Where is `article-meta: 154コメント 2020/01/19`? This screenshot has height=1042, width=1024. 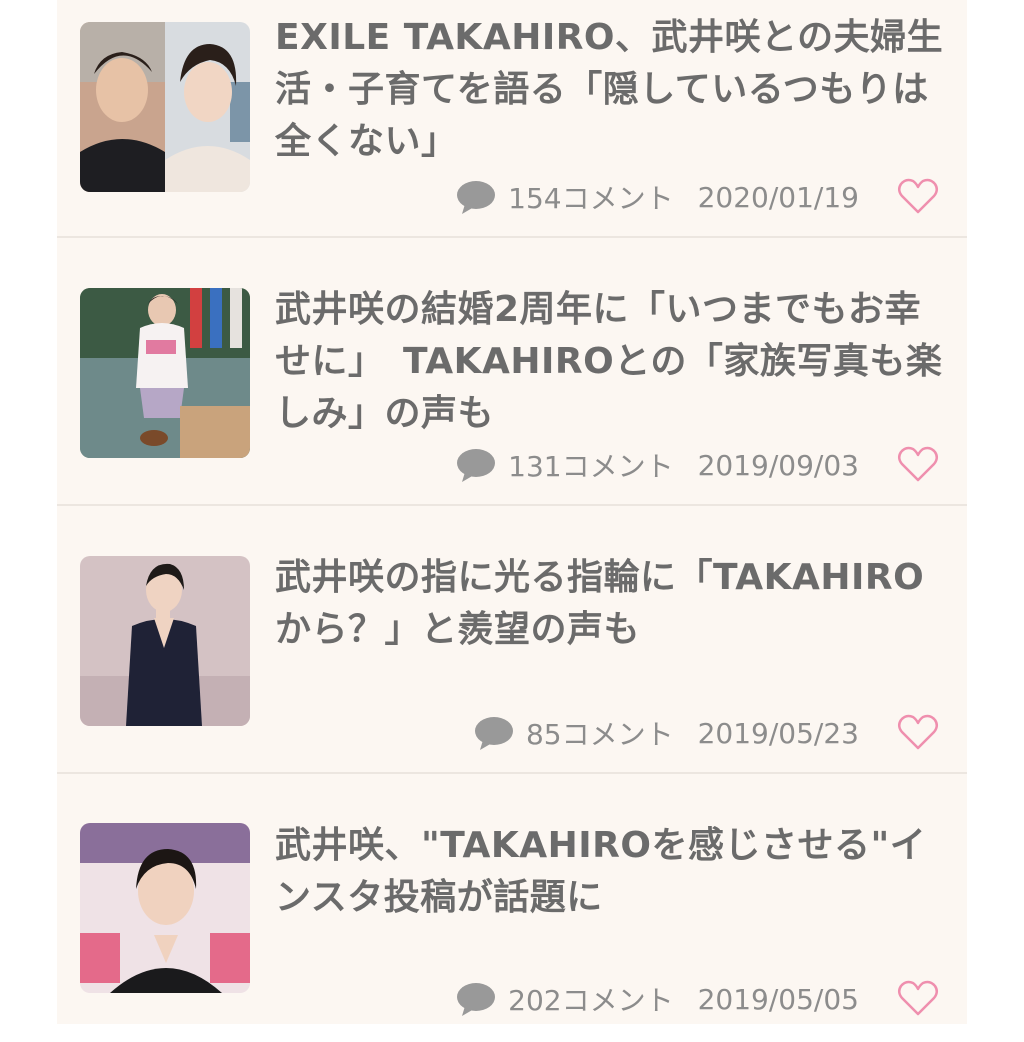
article-meta: 154コメント 2020/01/19 is located at coordinates (697, 197).